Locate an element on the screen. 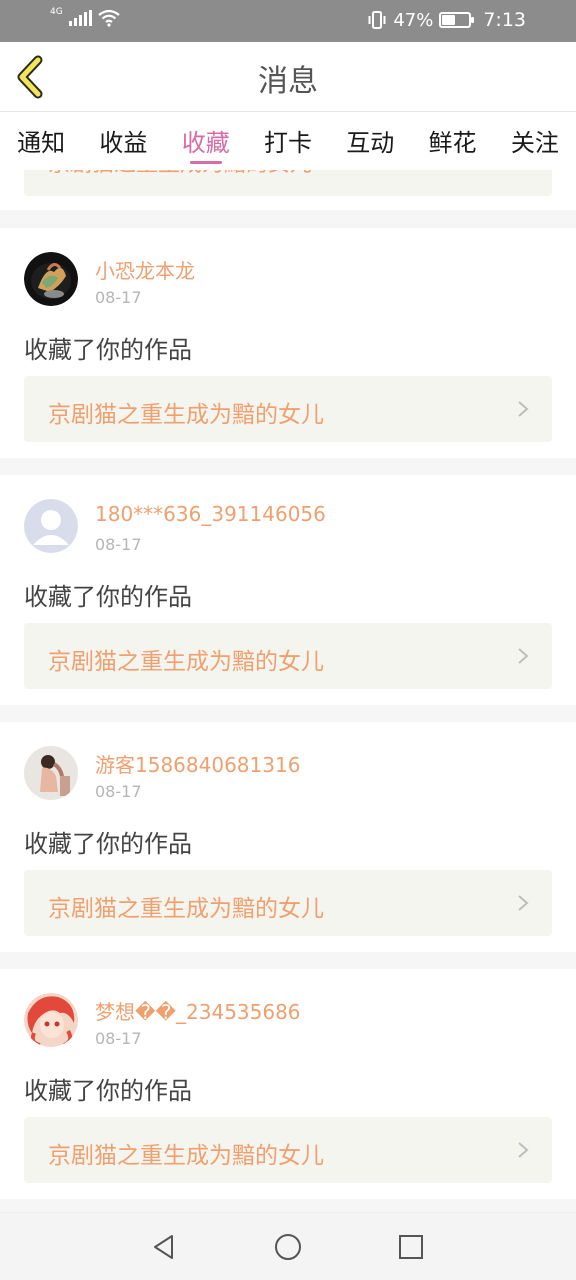 Image resolution: width=576 pixels, height=1280 pixels. wifi-icon is located at coordinates (109, 18).